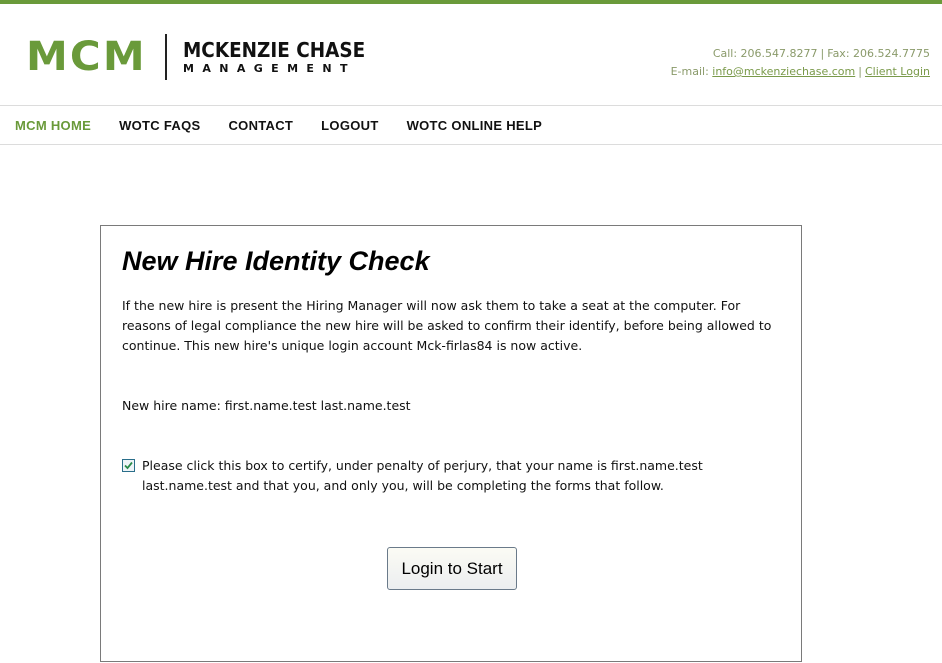 The height and width of the screenshot is (663, 942). What do you see at coordinates (765, 53) in the screenshot?
I see `call-number: Call: 206.547.8277` at bounding box center [765, 53].